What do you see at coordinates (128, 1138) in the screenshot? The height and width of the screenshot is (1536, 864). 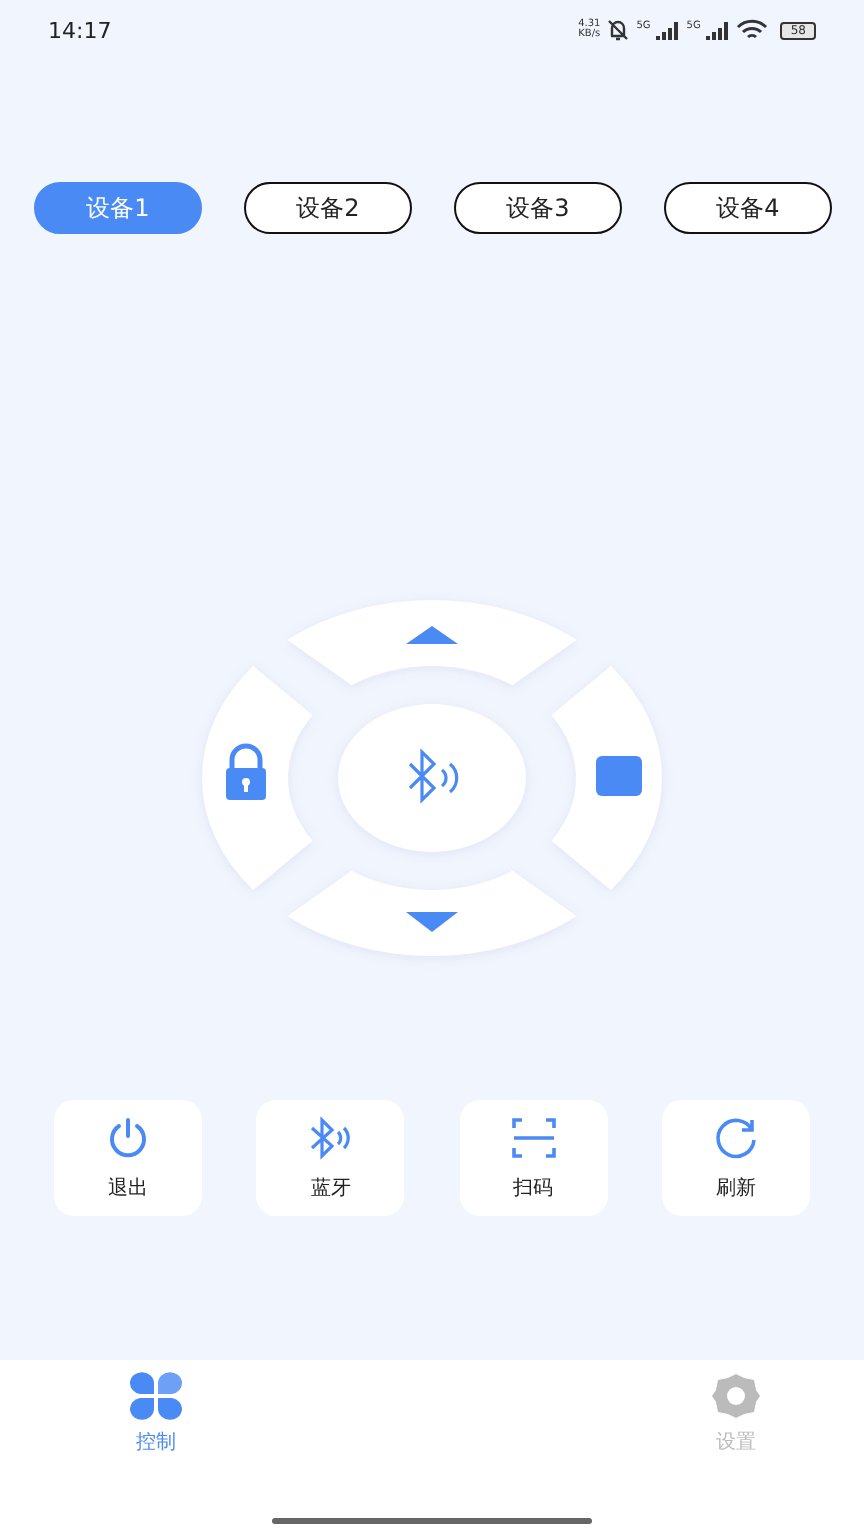 I see `power-icon` at bounding box center [128, 1138].